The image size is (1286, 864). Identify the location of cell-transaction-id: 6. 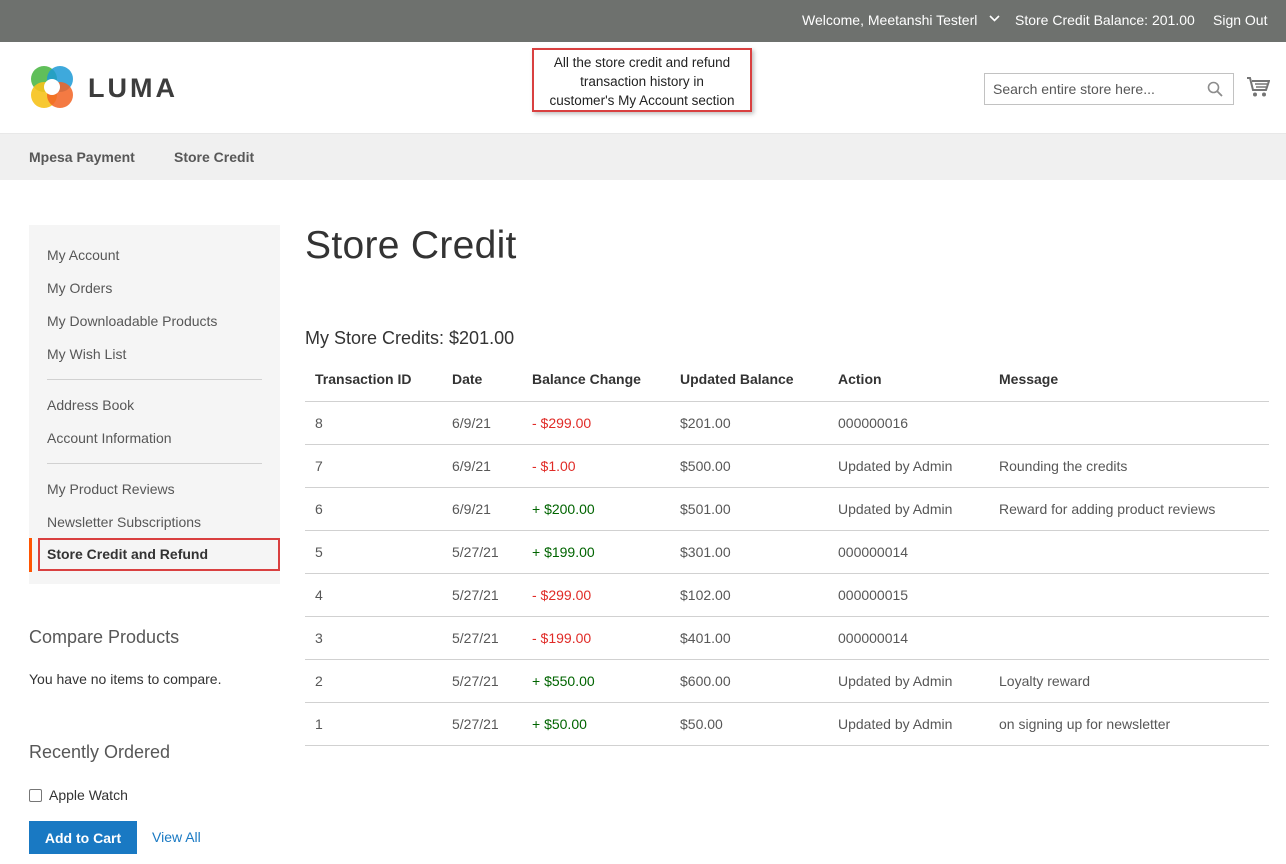
(373, 509).